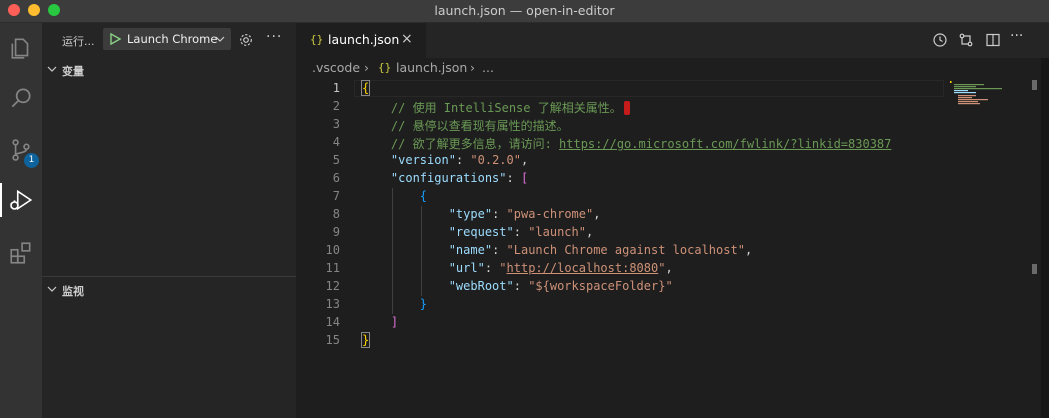  Describe the element at coordinates (649, 88) in the screenshot. I see `current-line-highlight` at that location.